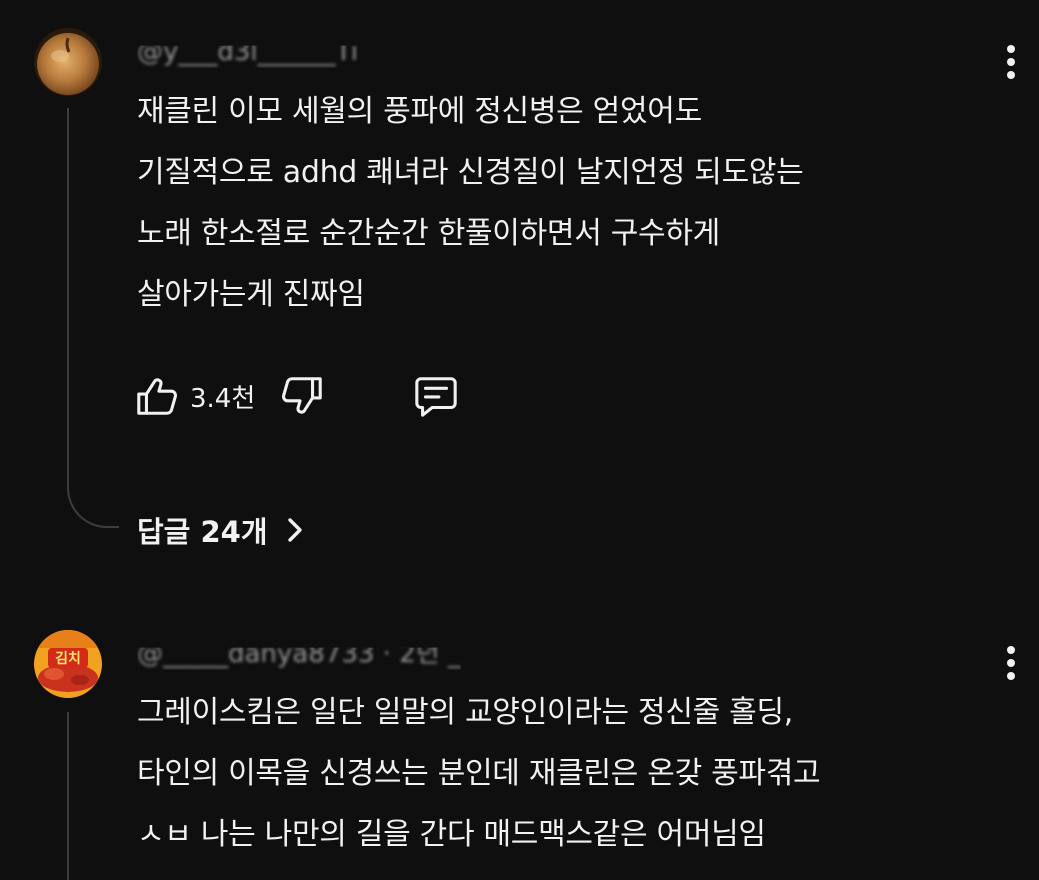  I want to click on dislike-button, so click(302, 396).